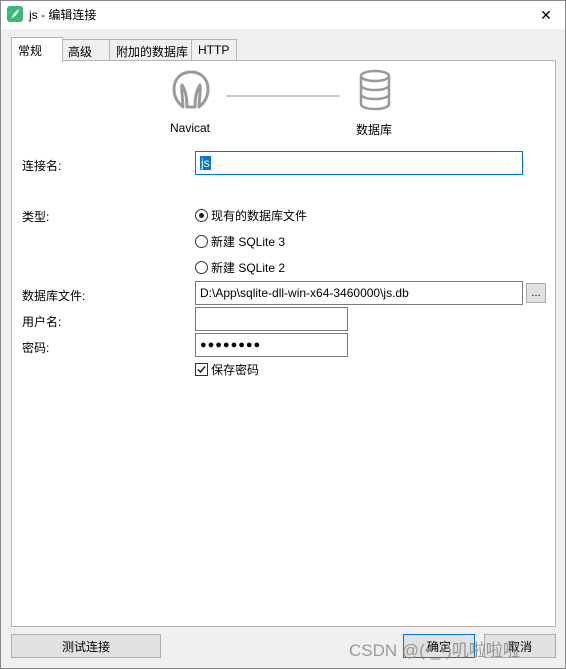 The width and height of the screenshot is (566, 669). What do you see at coordinates (374, 130) in the screenshot?
I see `database-label: 数据库` at bounding box center [374, 130].